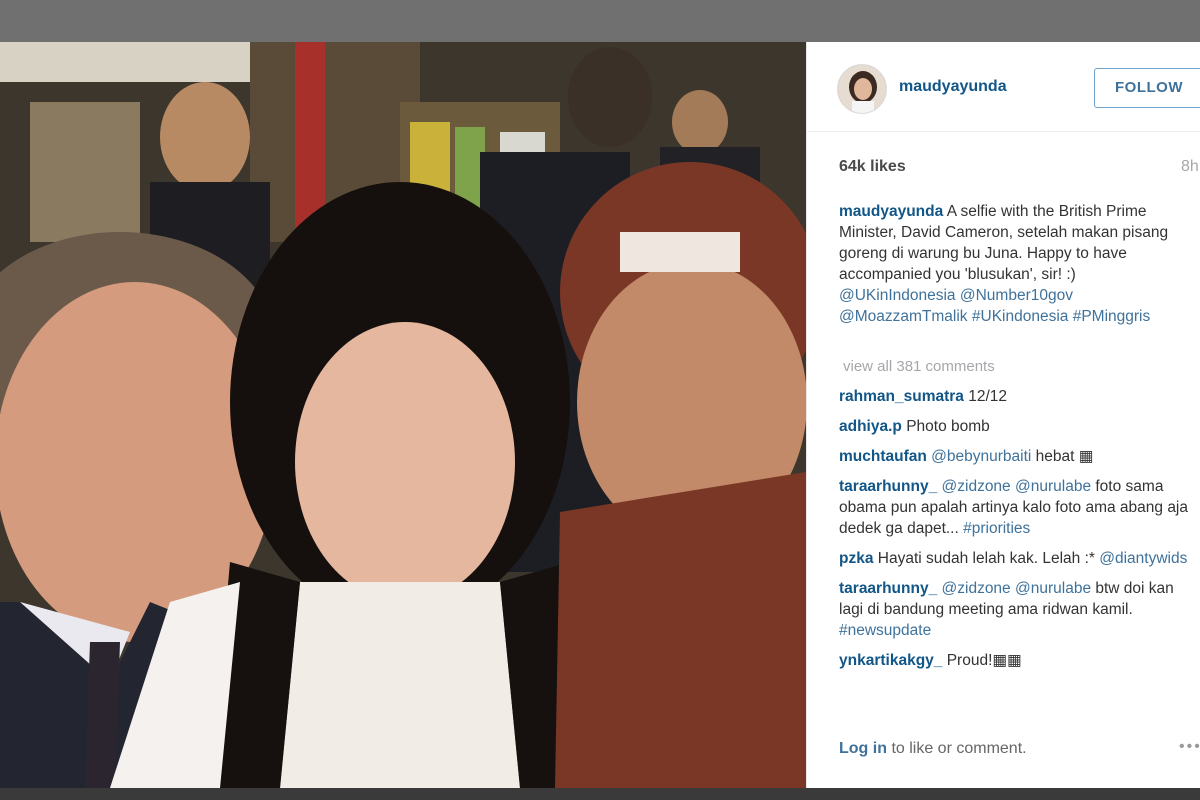 This screenshot has height=800, width=1200. Describe the element at coordinates (872, 167) in the screenshot. I see `likes-count: 64k likes` at that location.